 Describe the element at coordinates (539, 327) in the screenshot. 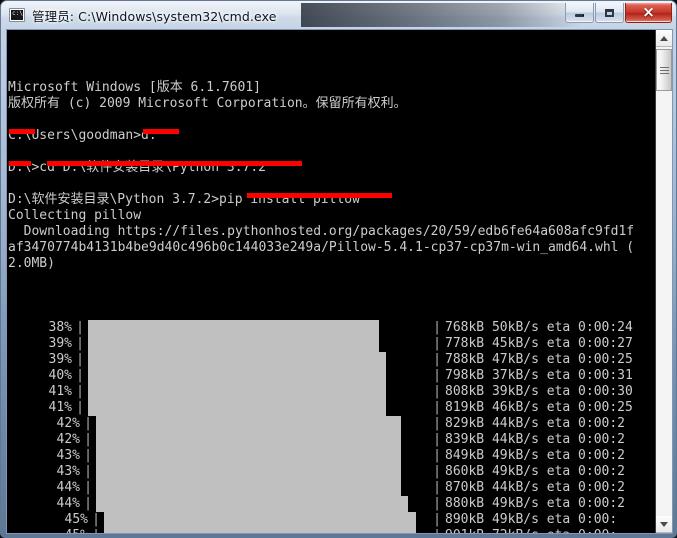

I see `progress-stats: 768kB 50kB/s eta 0:00:24` at that location.